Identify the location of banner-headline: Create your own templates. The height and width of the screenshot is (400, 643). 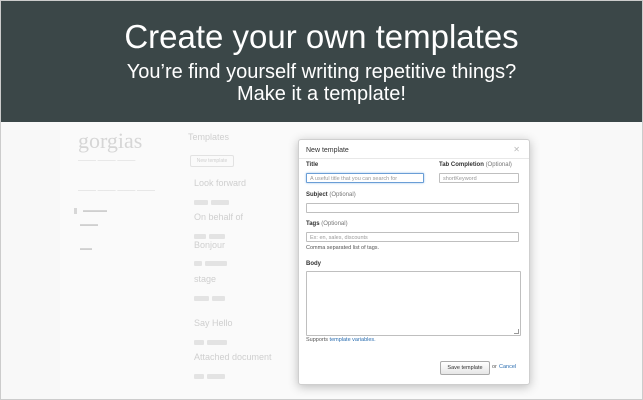
(321, 36).